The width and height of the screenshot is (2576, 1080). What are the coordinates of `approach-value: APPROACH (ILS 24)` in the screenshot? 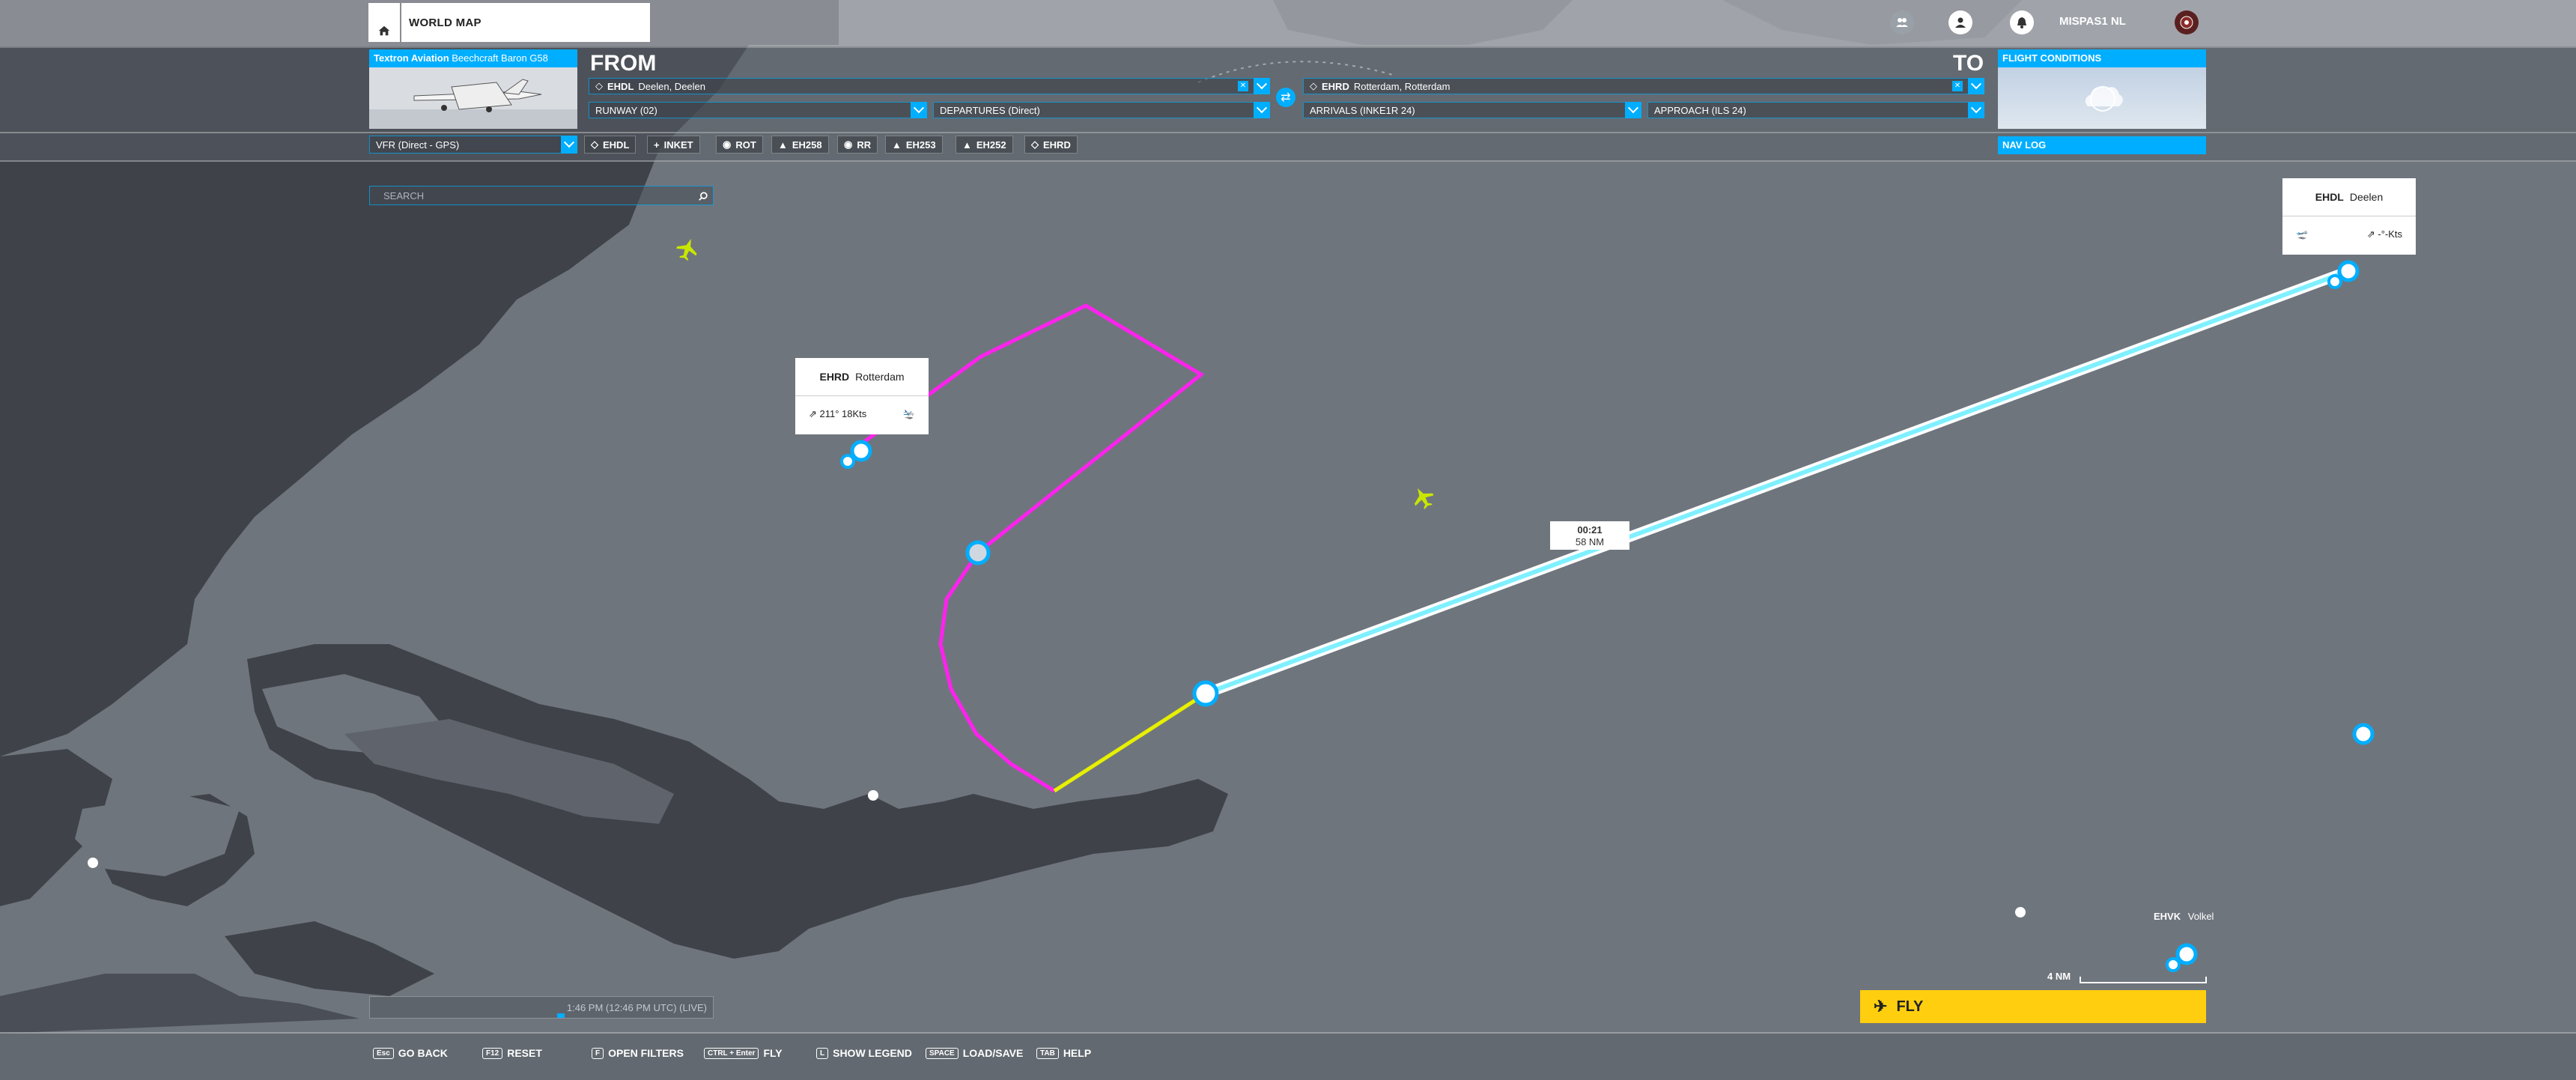 It's located at (1700, 110).